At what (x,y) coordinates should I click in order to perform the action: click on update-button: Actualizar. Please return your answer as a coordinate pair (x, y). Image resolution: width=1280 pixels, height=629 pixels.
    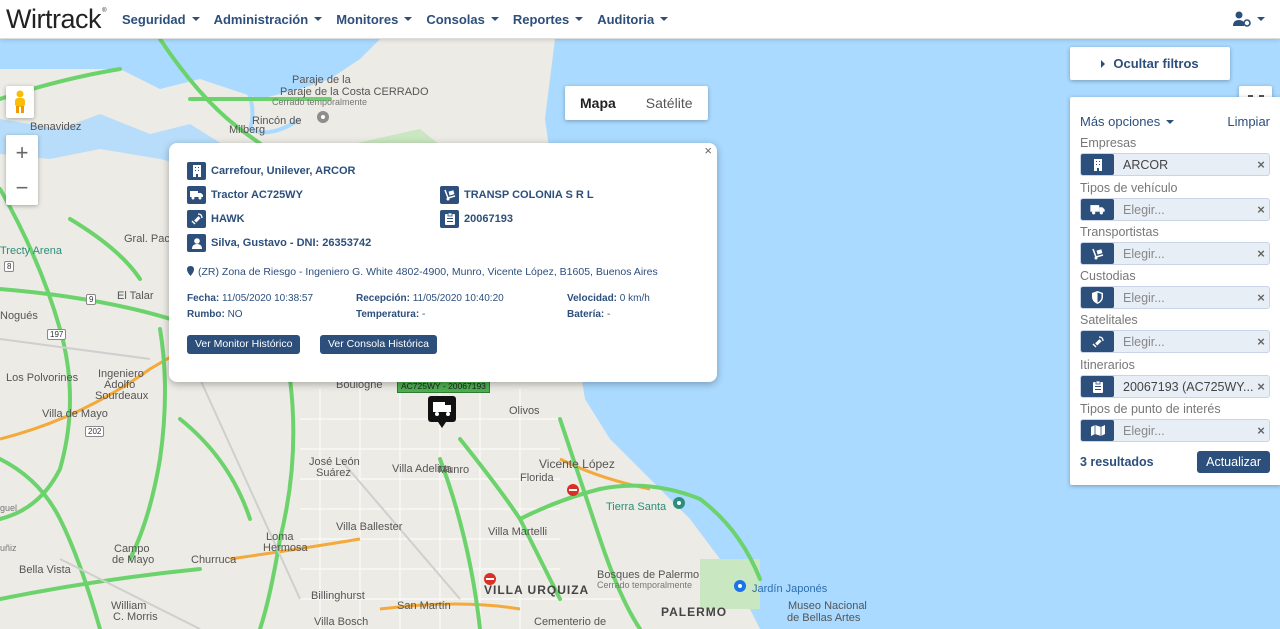
    Looking at the image, I should click on (1233, 462).